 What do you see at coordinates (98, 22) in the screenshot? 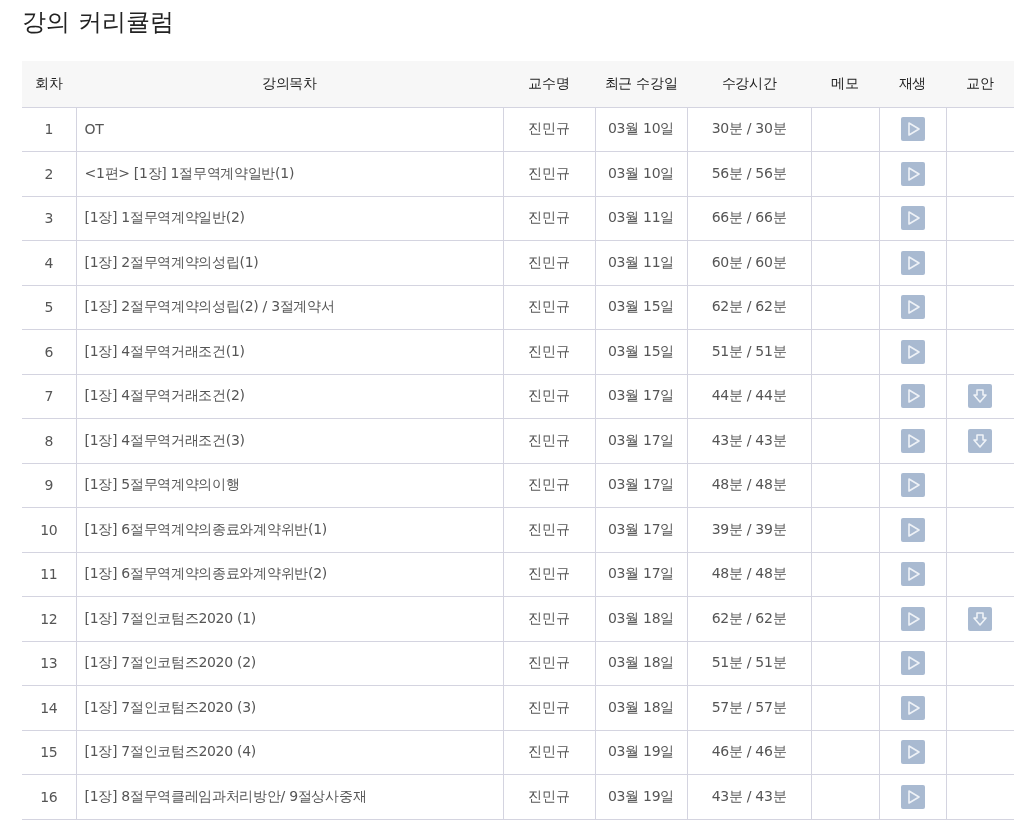
I see `page-title: 강의 커리큘럼` at bounding box center [98, 22].